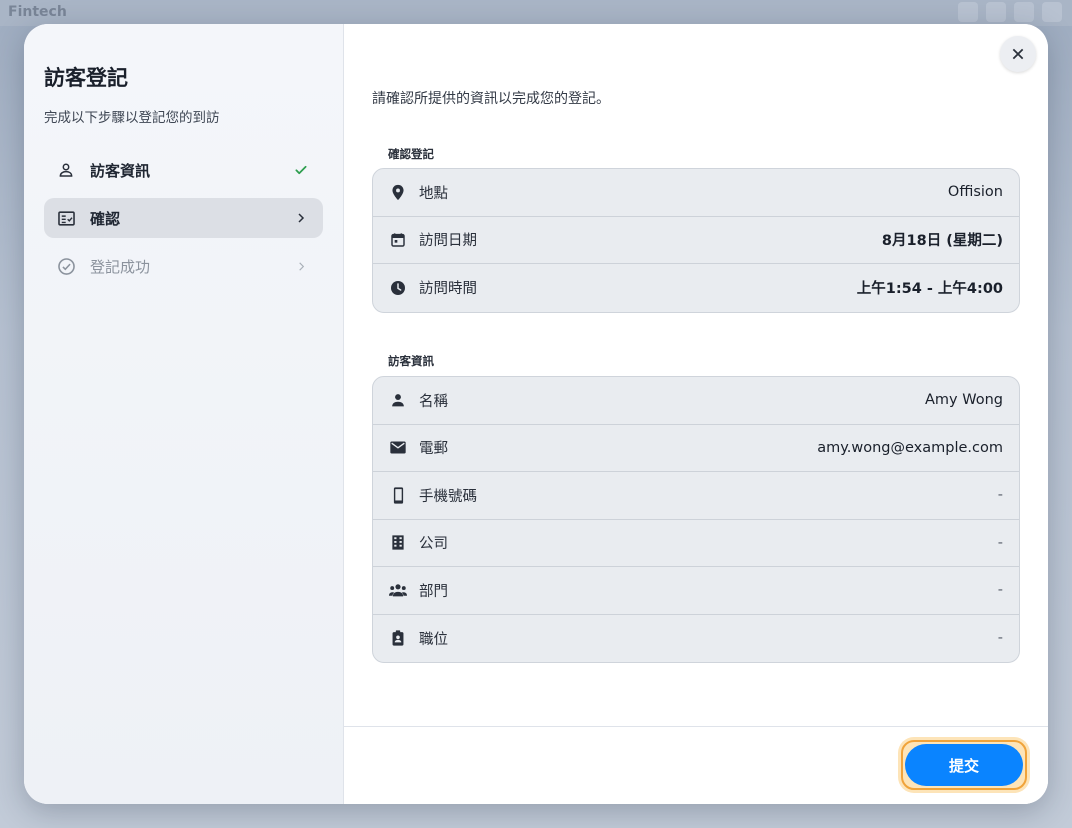 The width and height of the screenshot is (1072, 828). Describe the element at coordinates (448, 241) in the screenshot. I see `row-label: 訪問日期` at that location.